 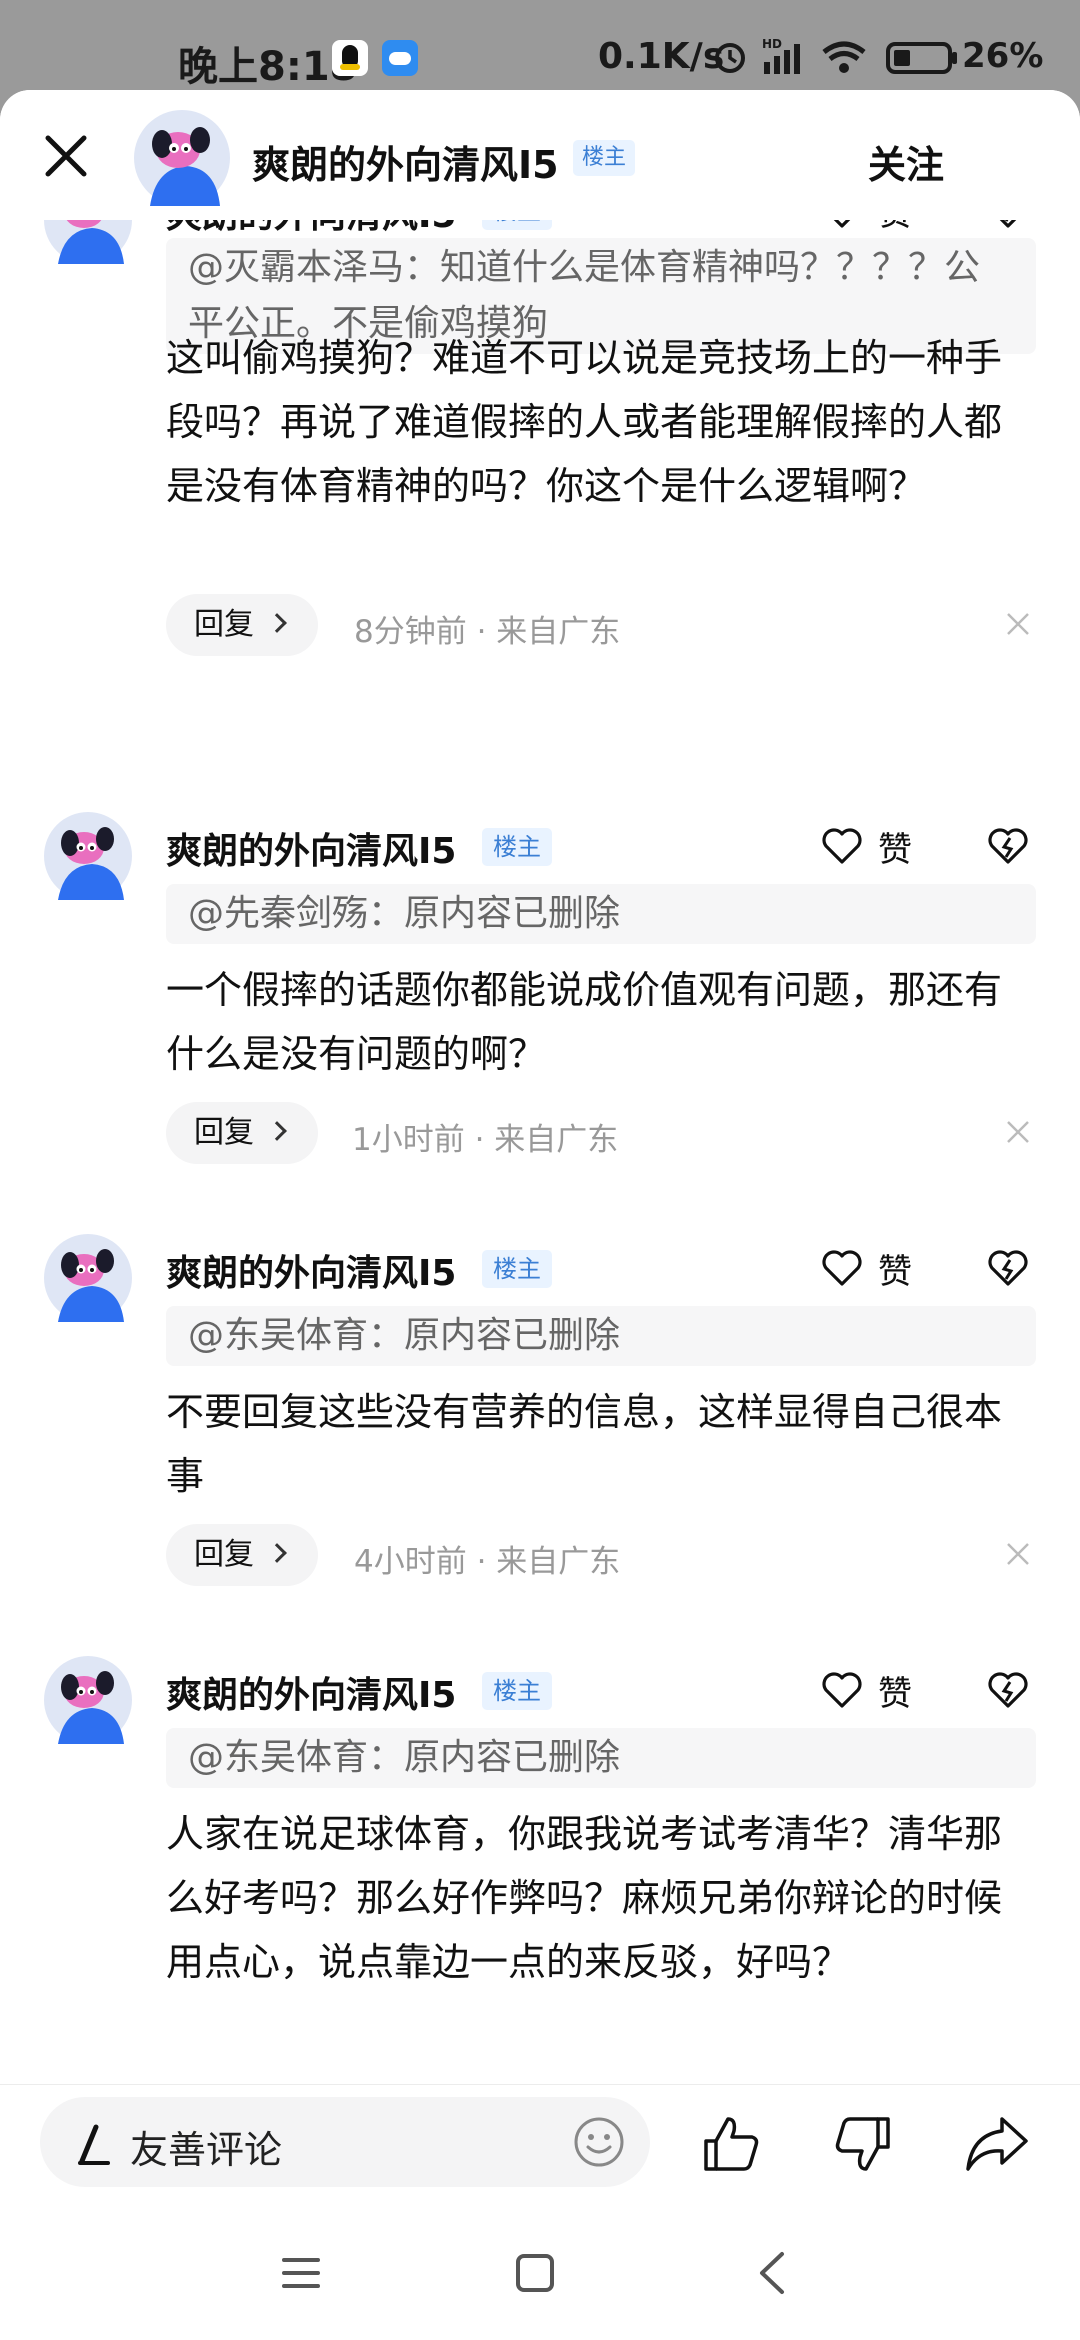 I want to click on comment-meta: 8分钟前 · 来自广东, so click(x=487, y=632).